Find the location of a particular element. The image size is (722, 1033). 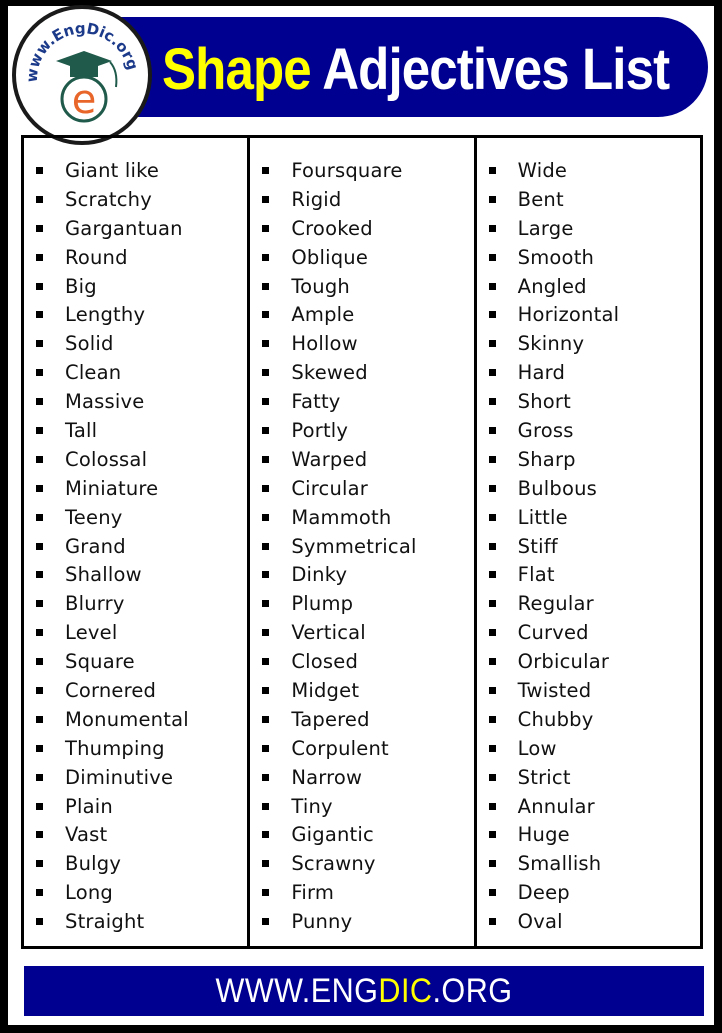

adjective-word: Warped is located at coordinates (329, 459).